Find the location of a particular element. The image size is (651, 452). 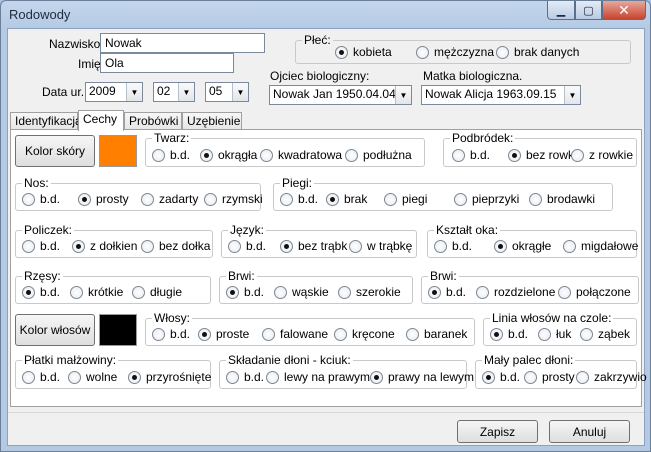

maximize-button: ▢ is located at coordinates (588, 10).